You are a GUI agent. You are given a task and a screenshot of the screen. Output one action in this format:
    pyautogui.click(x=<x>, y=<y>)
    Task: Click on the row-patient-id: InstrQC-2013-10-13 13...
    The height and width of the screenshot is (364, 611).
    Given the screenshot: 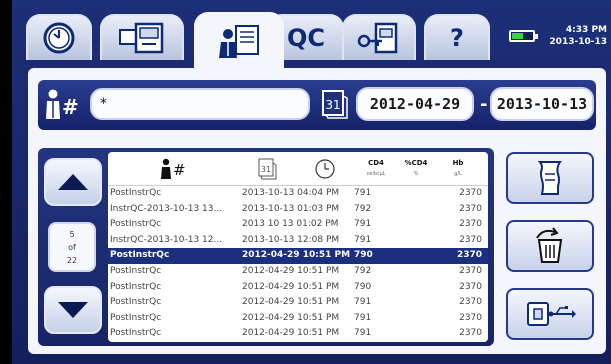 What is the action you would take?
    pyautogui.click(x=166, y=208)
    